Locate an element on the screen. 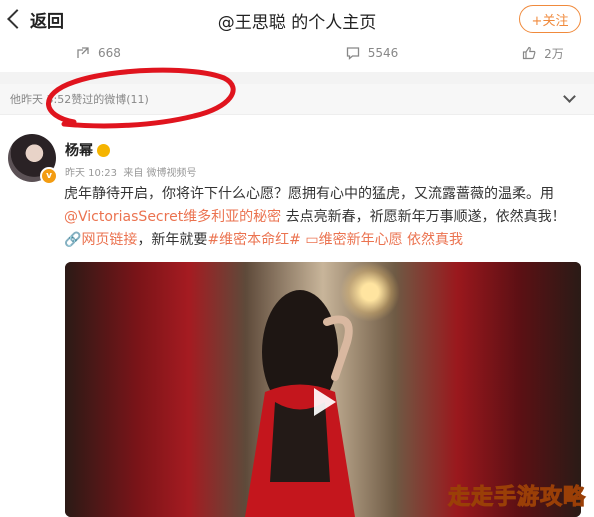 This screenshot has height=517, width=594. post-meta: 昨天 10:23 来自 微博视频号 is located at coordinates (131, 171).